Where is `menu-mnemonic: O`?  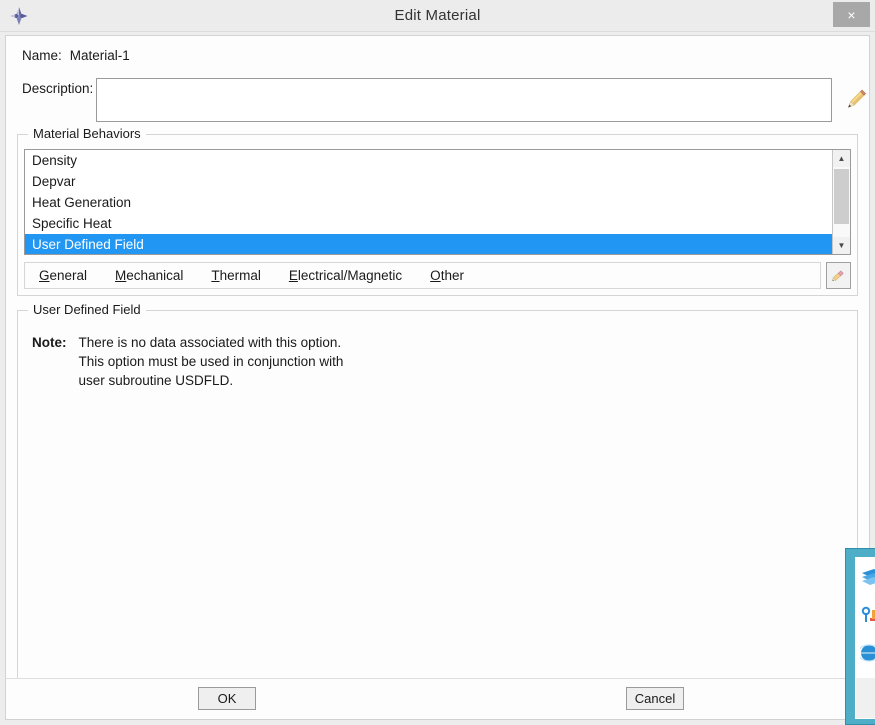
menu-mnemonic: O is located at coordinates (435, 275).